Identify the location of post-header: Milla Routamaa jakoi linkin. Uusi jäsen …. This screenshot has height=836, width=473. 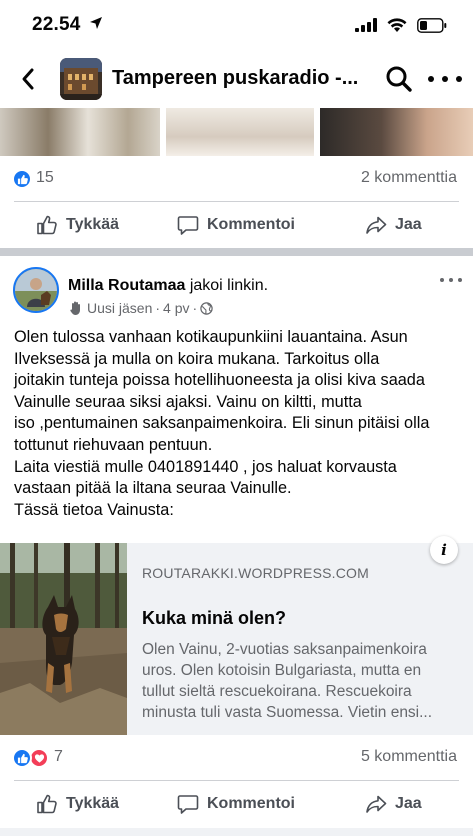
(236, 294).